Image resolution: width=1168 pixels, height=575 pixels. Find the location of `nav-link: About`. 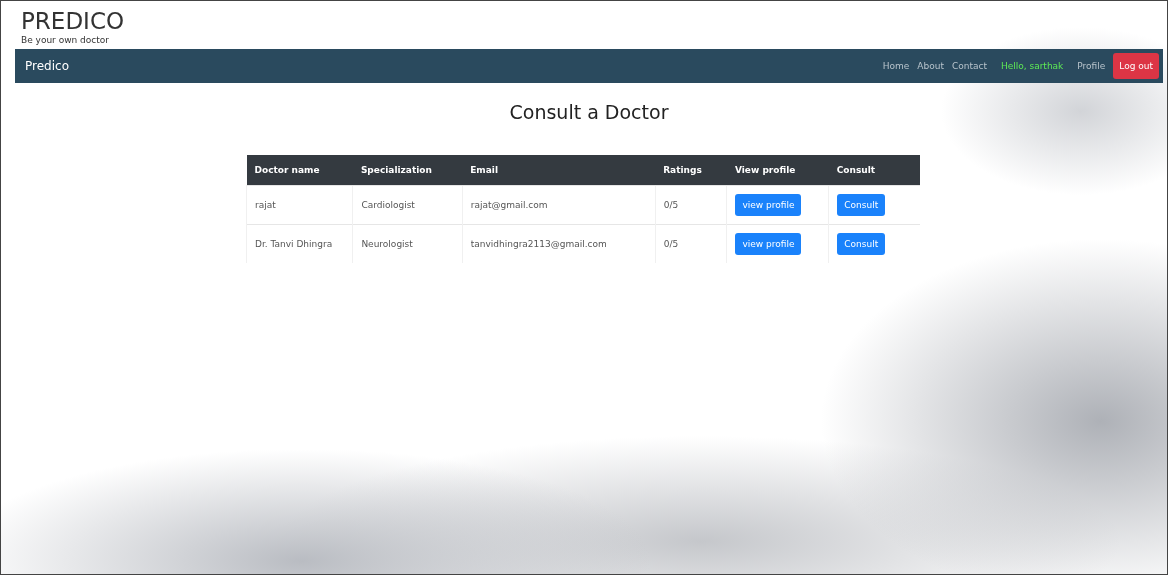

nav-link: About is located at coordinates (930, 66).